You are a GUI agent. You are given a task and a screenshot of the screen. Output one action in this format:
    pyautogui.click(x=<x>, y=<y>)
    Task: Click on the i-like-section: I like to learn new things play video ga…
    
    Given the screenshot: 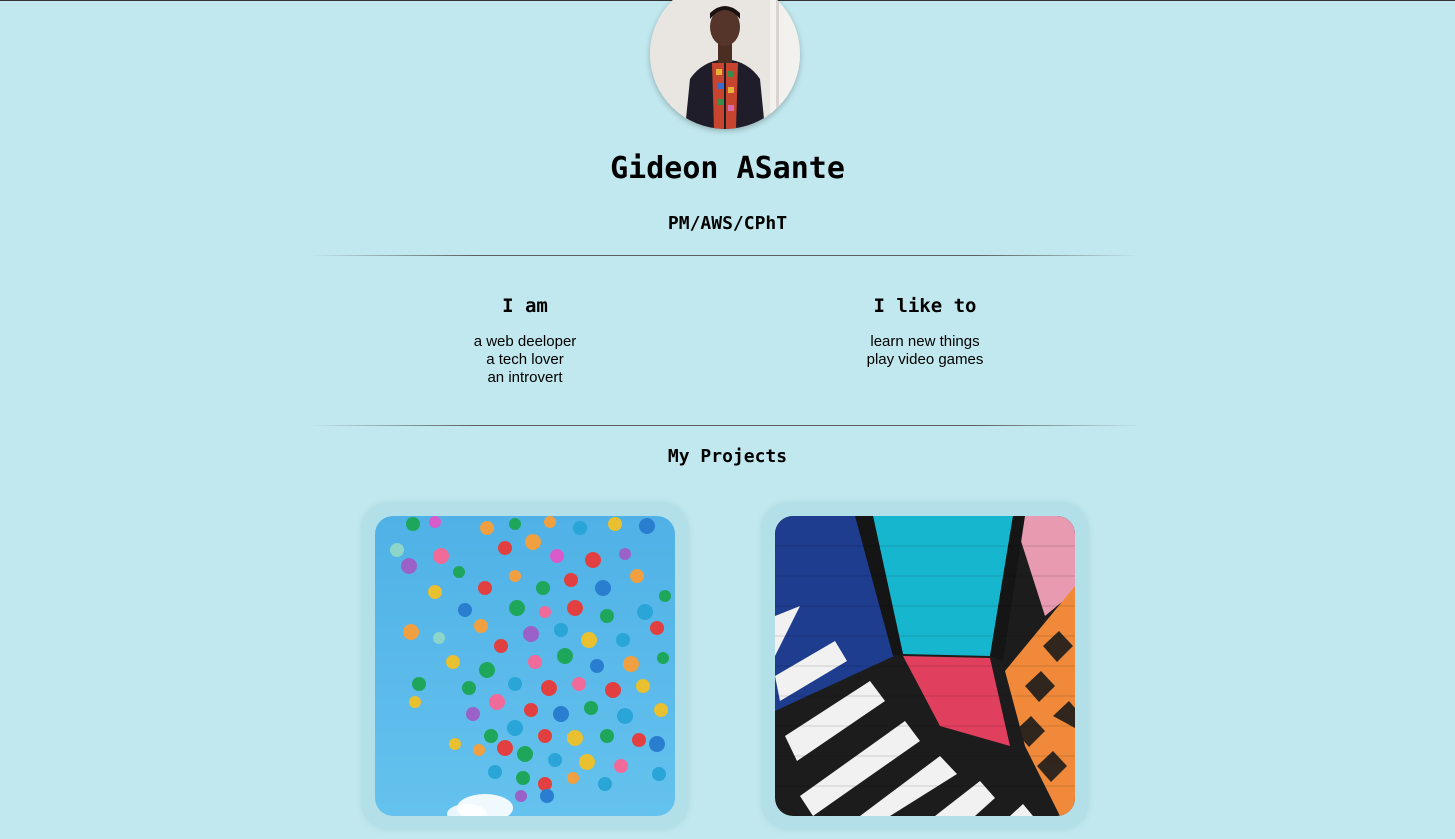 What is the action you would take?
    pyautogui.click(x=925, y=332)
    